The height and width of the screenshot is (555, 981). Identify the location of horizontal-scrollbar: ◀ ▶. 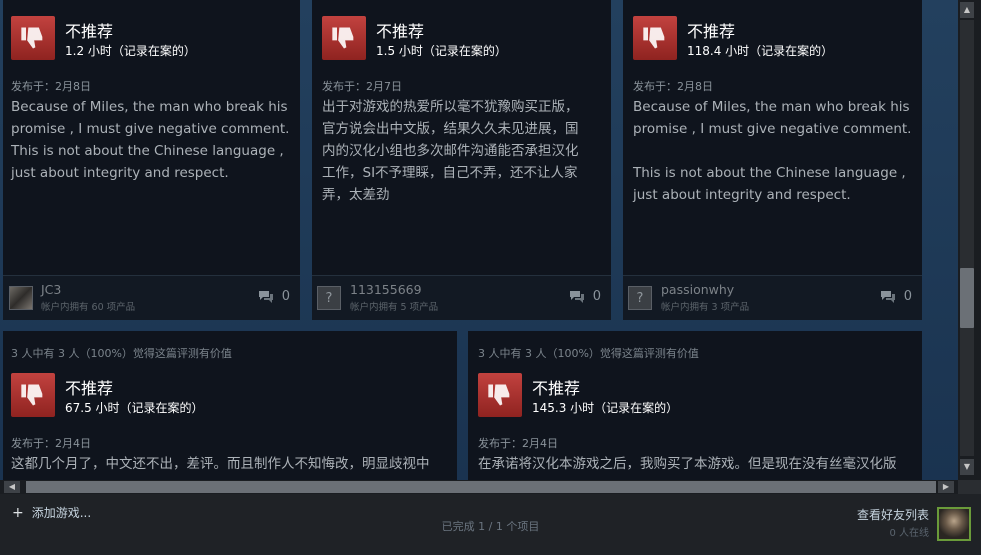
(479, 487).